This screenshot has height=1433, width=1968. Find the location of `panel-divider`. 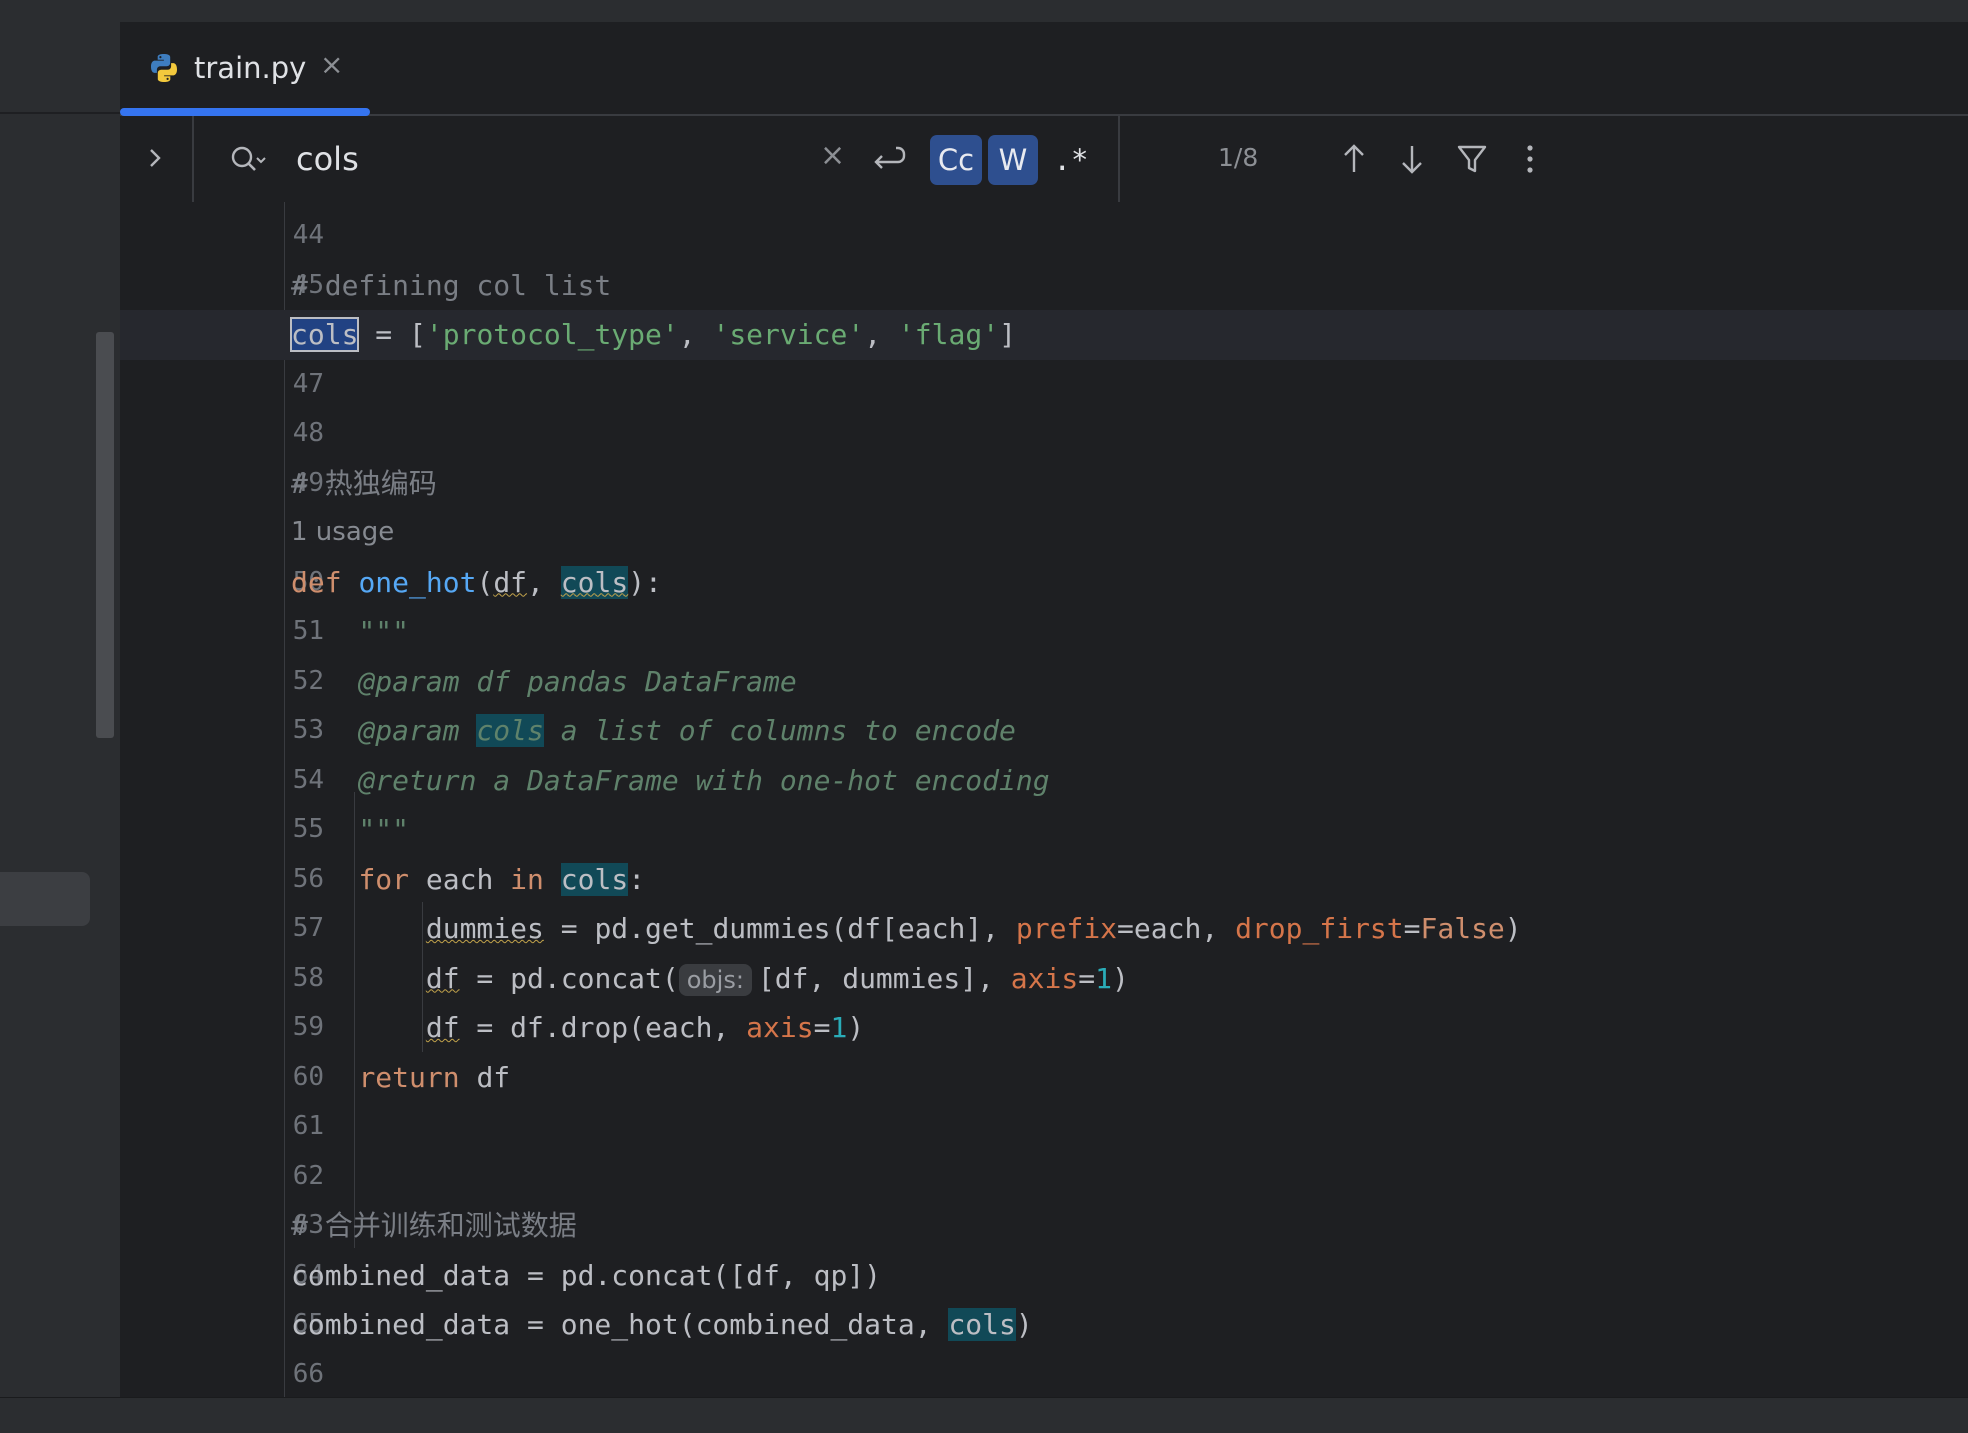

panel-divider is located at coordinates (60, 113).